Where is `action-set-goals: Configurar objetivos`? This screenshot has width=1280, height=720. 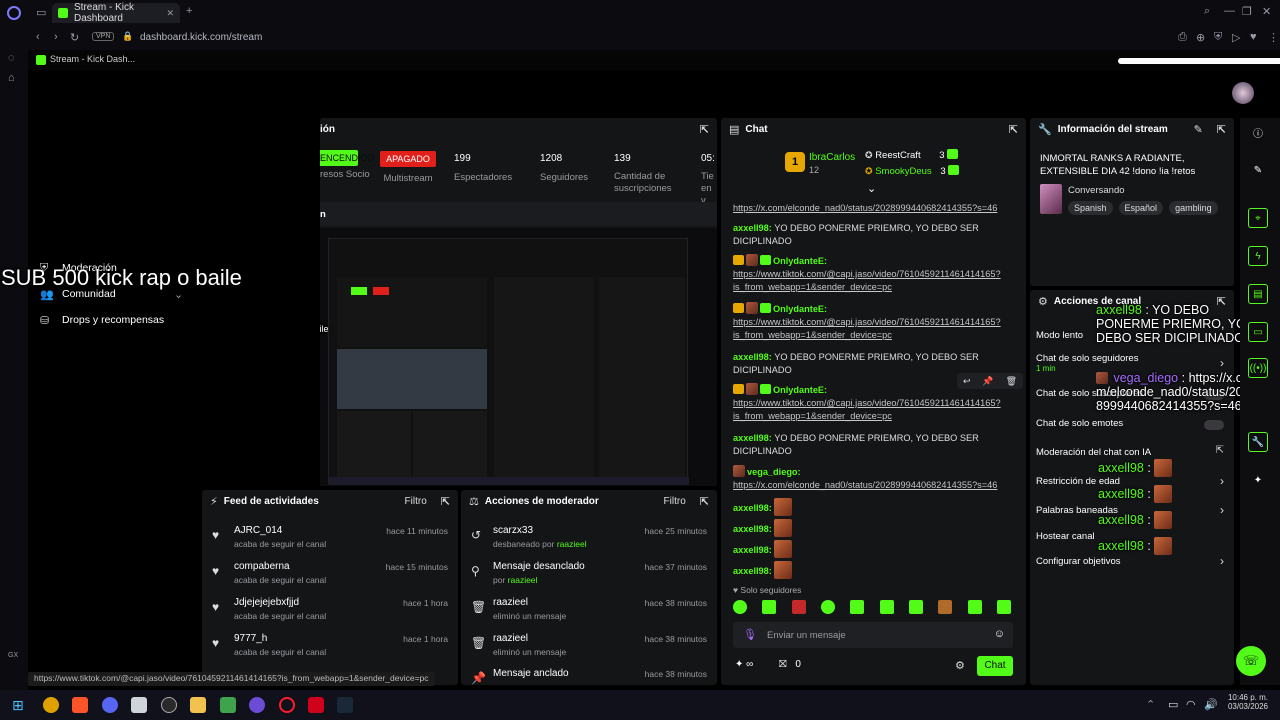 action-set-goals: Configurar objetivos is located at coordinates (1078, 561).